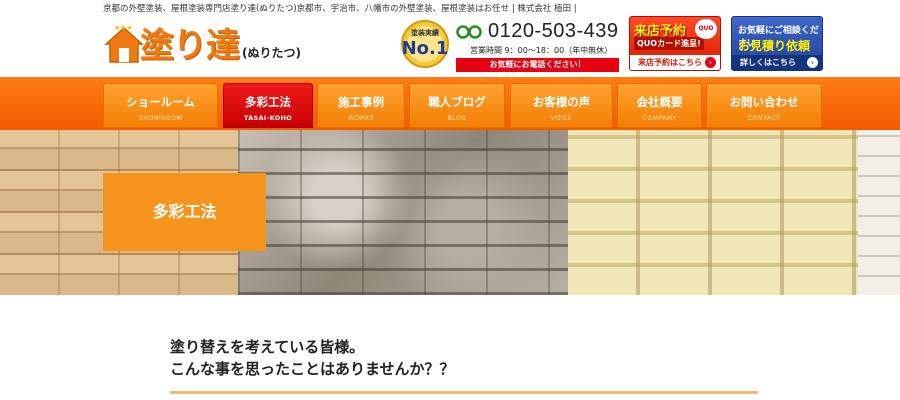 Image resolution: width=900 pixels, height=400 pixels. Describe the element at coordinates (464, 392) in the screenshot. I see `heading-underline` at that location.